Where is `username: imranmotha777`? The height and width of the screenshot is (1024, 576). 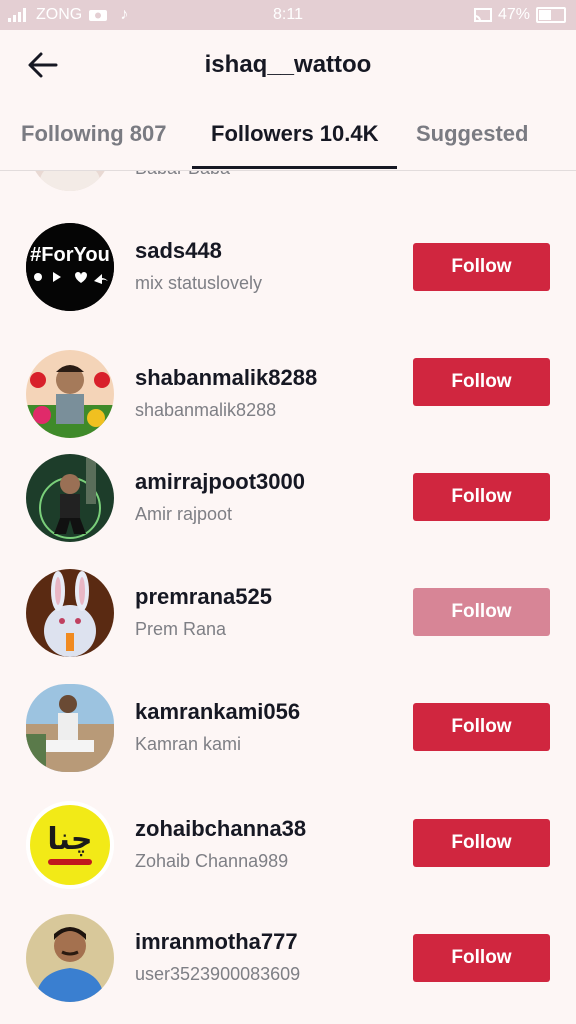
username: imranmotha777 is located at coordinates (216, 941).